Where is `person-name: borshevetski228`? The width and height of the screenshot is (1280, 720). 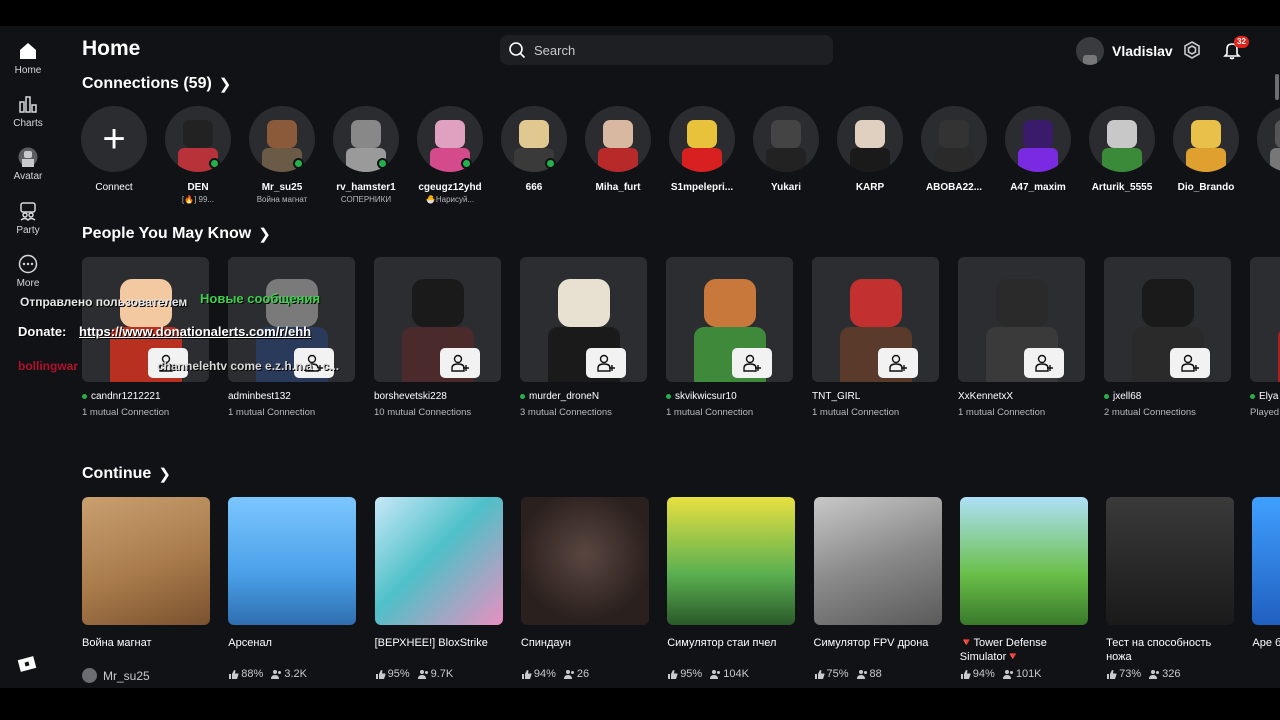 person-name: borshevetski228 is located at coordinates (410, 396).